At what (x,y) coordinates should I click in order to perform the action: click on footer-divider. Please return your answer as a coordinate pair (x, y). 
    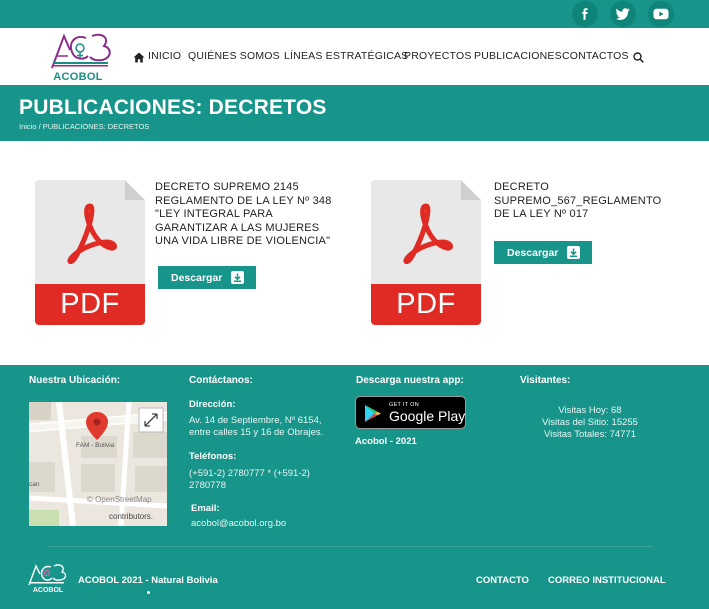
    Looking at the image, I should click on (350, 546).